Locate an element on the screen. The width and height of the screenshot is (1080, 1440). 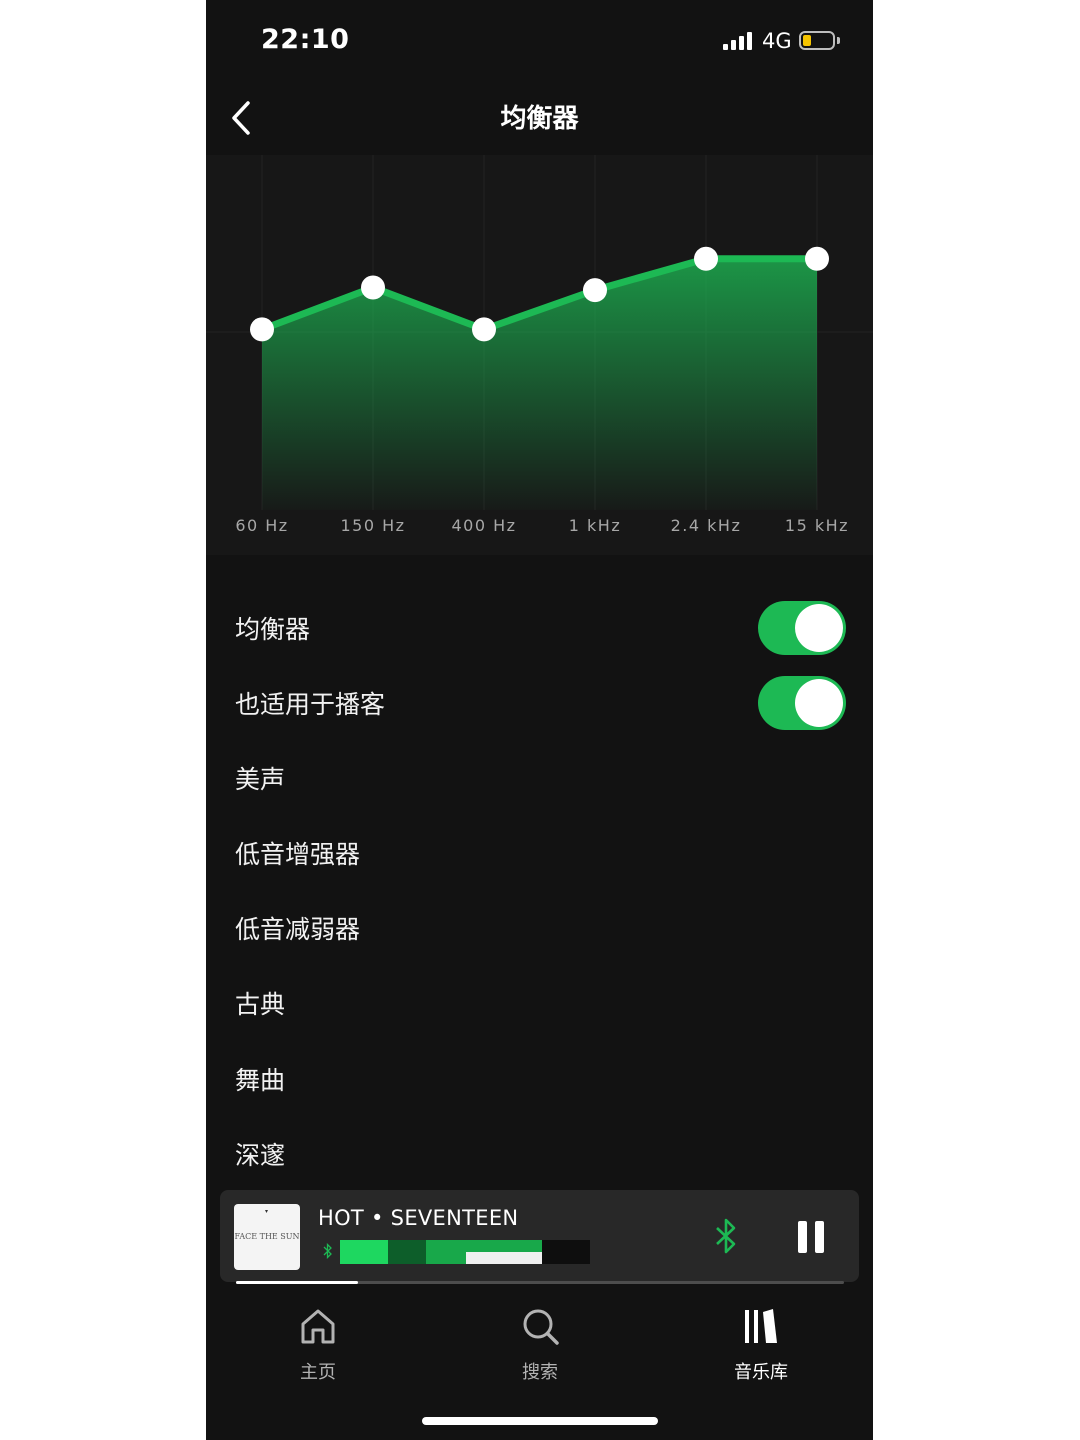
preset-item: 低音增强器 is located at coordinates (539, 853).